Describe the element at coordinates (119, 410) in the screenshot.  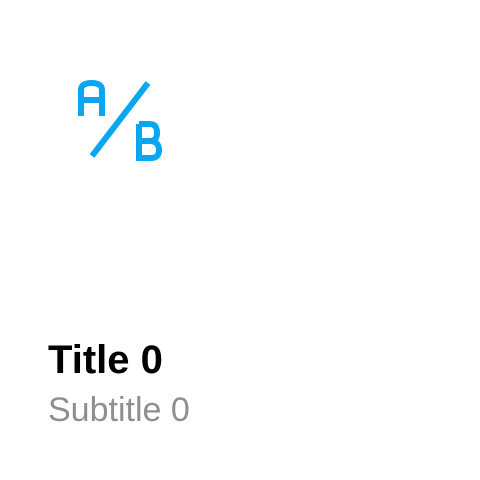
I see `card-subtitle: Subtitle 0` at that location.